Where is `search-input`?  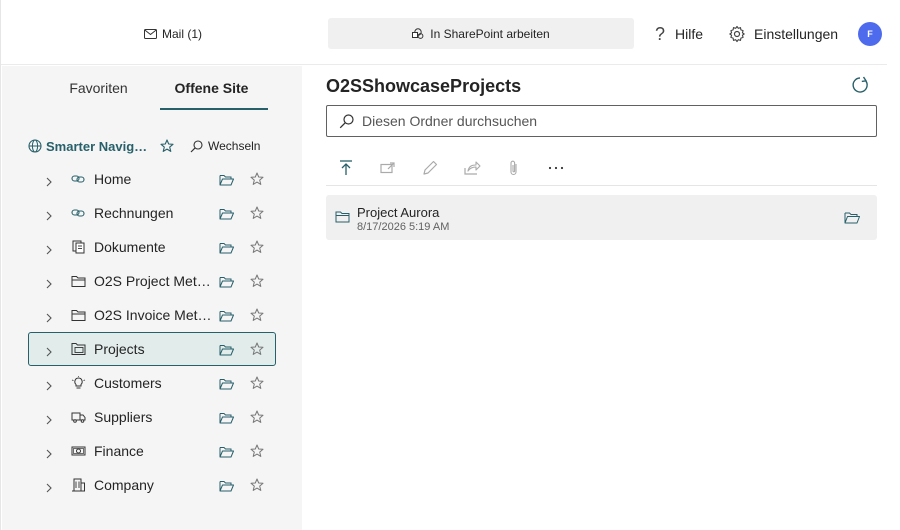
search-input is located at coordinates (612, 121).